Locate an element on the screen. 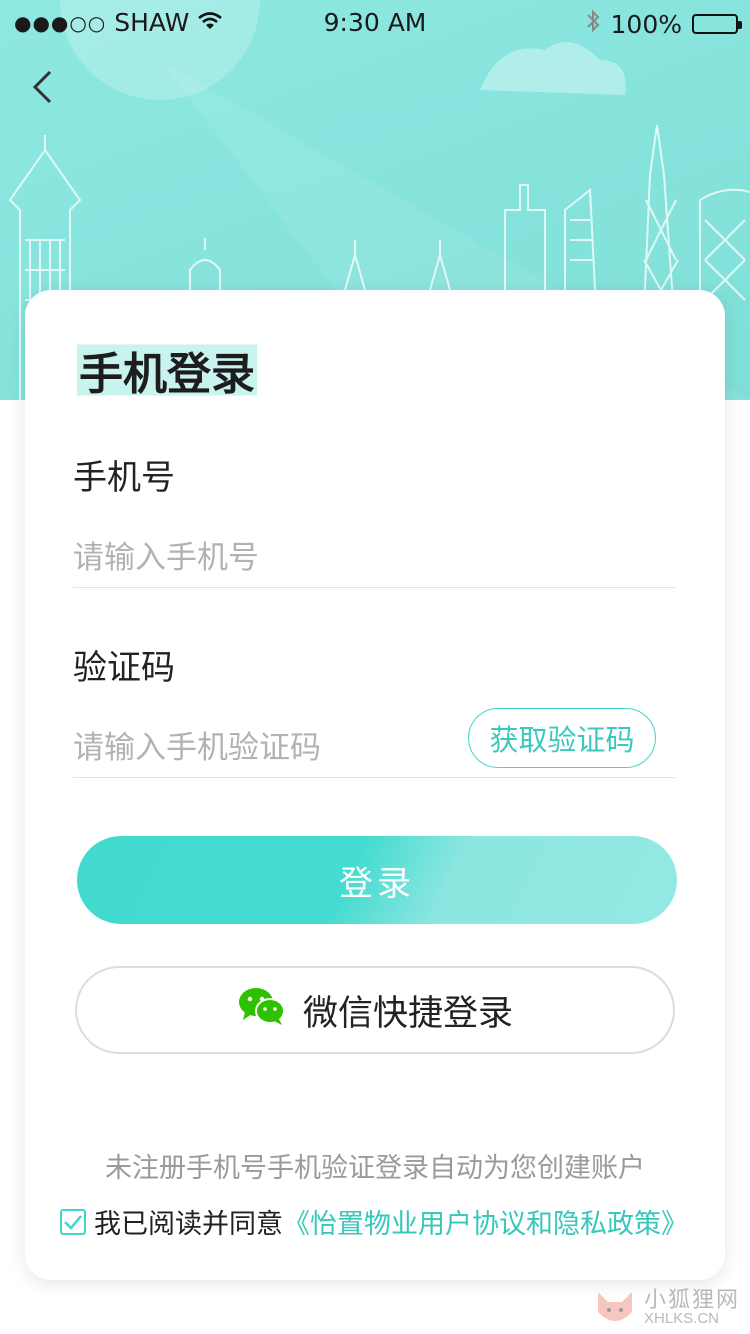 This screenshot has height=1334, width=750. chevron-left-icon is located at coordinates (42, 87).